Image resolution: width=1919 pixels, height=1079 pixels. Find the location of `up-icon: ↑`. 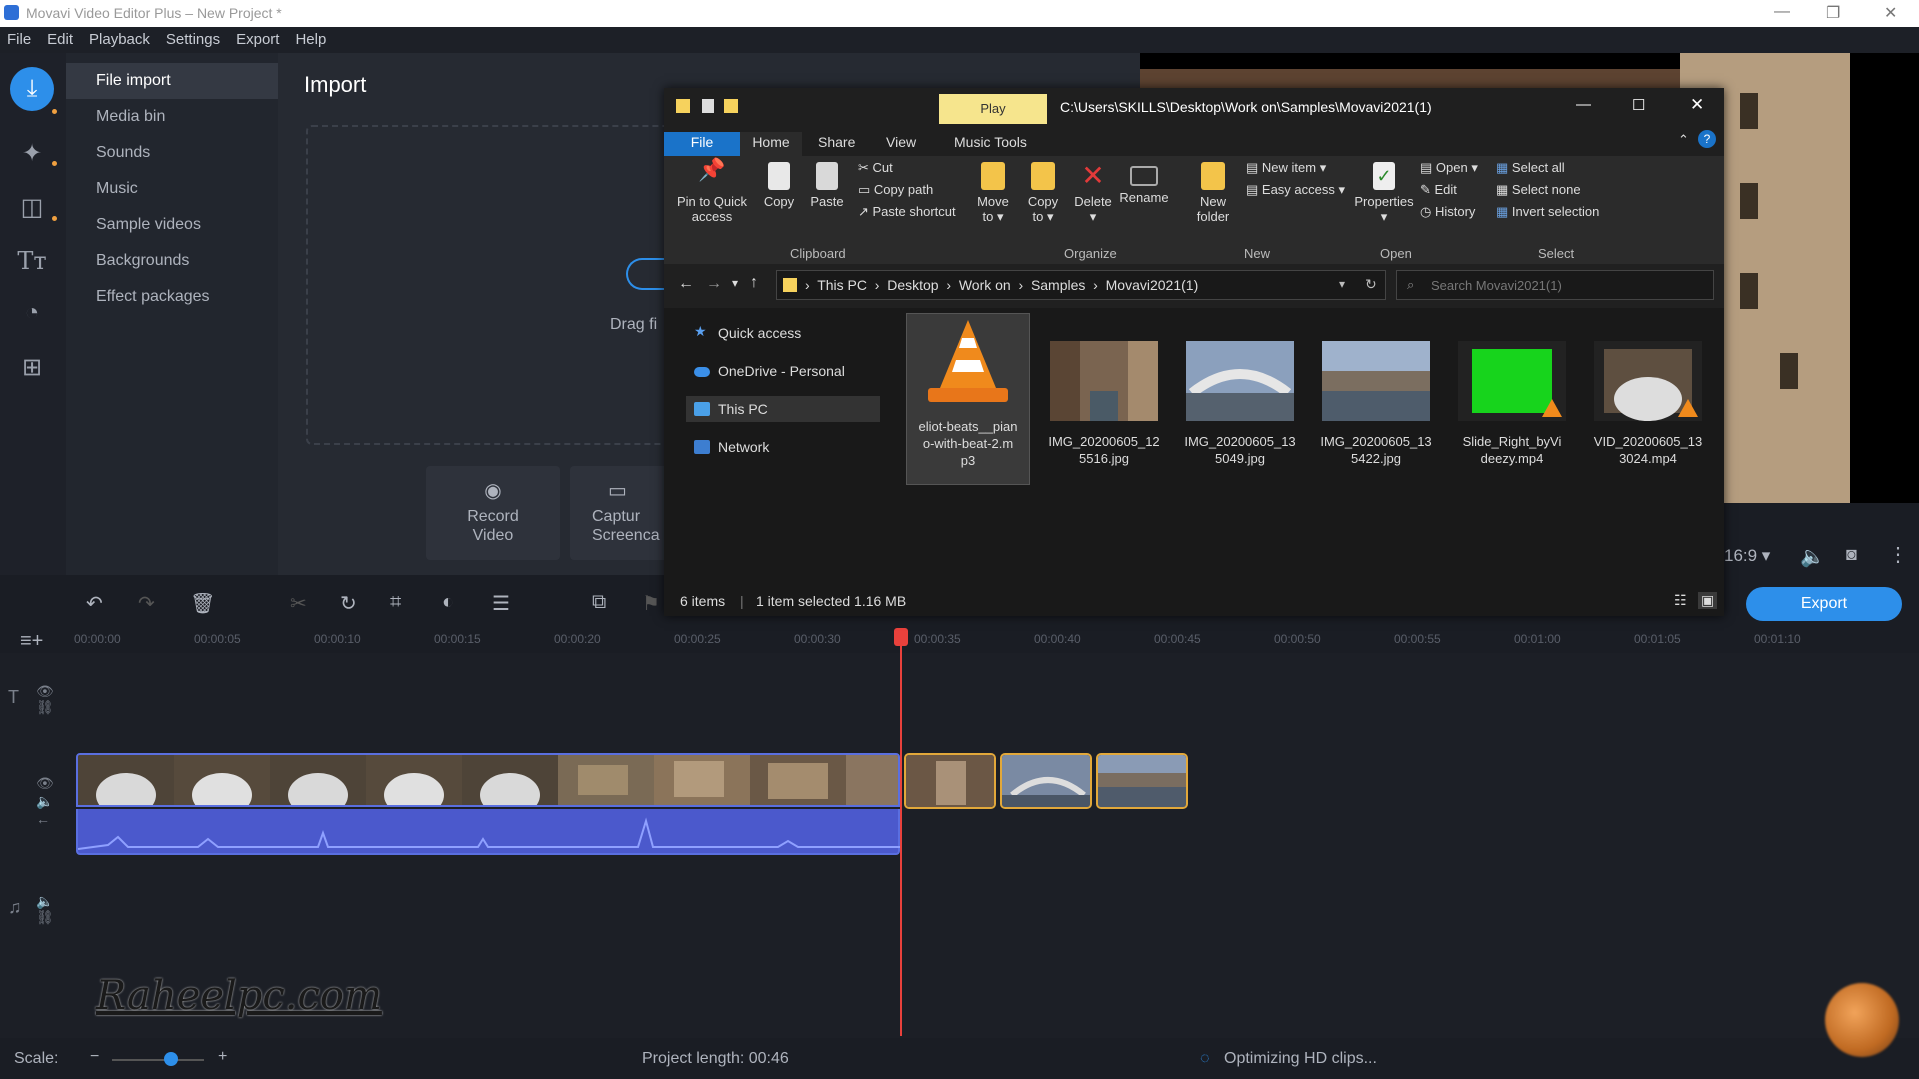

up-icon: ↑ is located at coordinates (754, 283).